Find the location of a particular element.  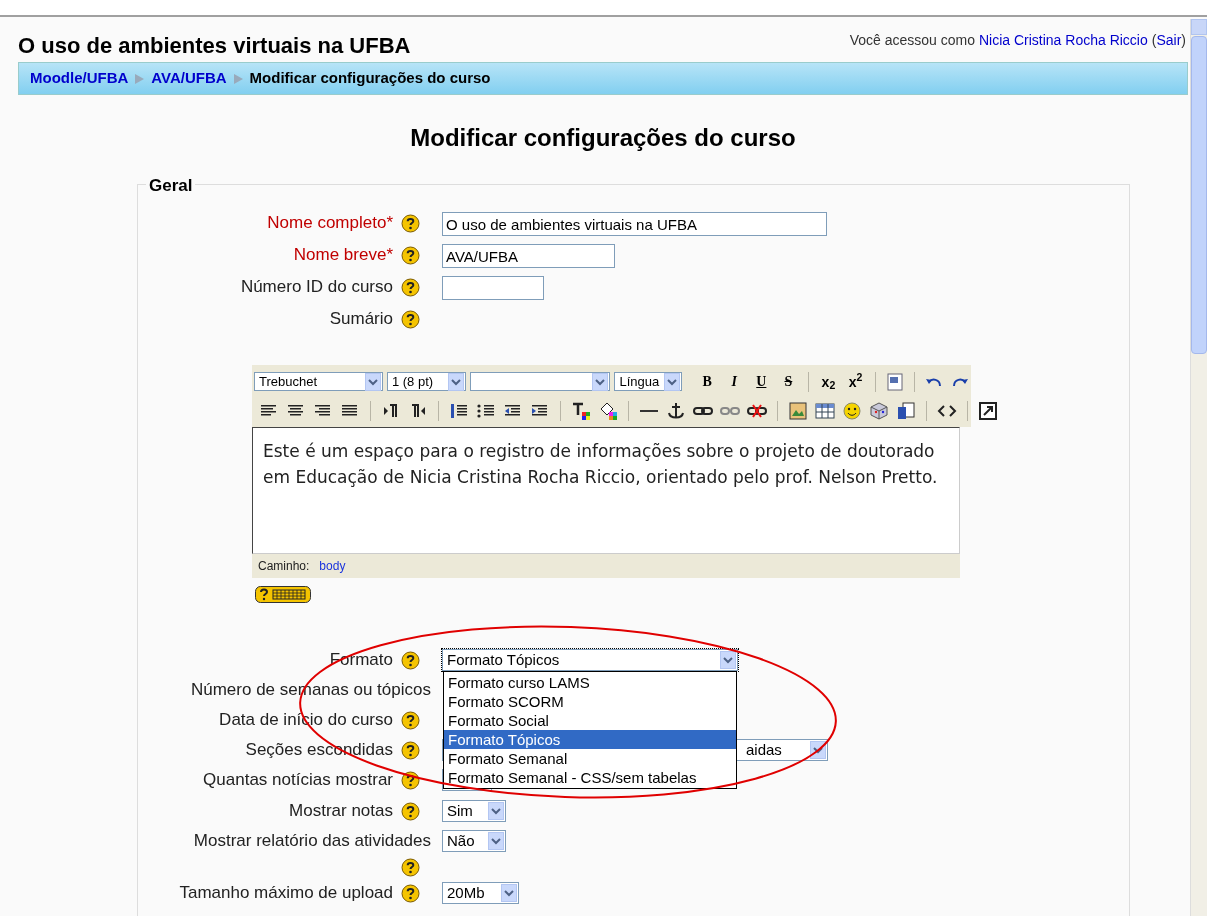

word-document-icon is located at coordinates (895, 381).